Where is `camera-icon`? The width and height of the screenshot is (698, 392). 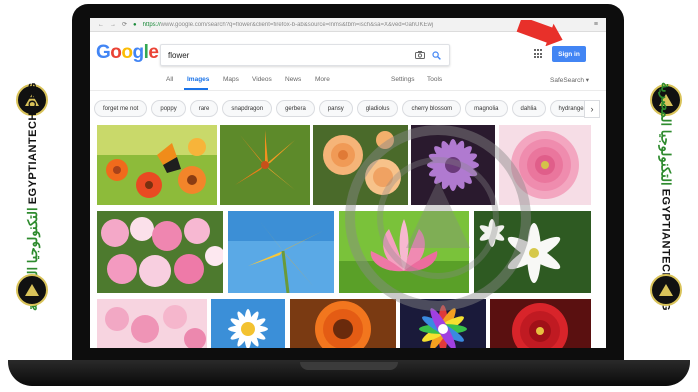
camera-icon is located at coordinates (420, 55).